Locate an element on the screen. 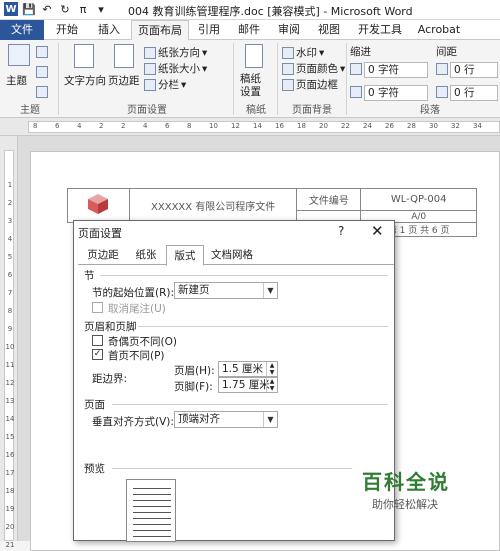 This screenshot has width=500, height=551. preview-page is located at coordinates (151, 510).